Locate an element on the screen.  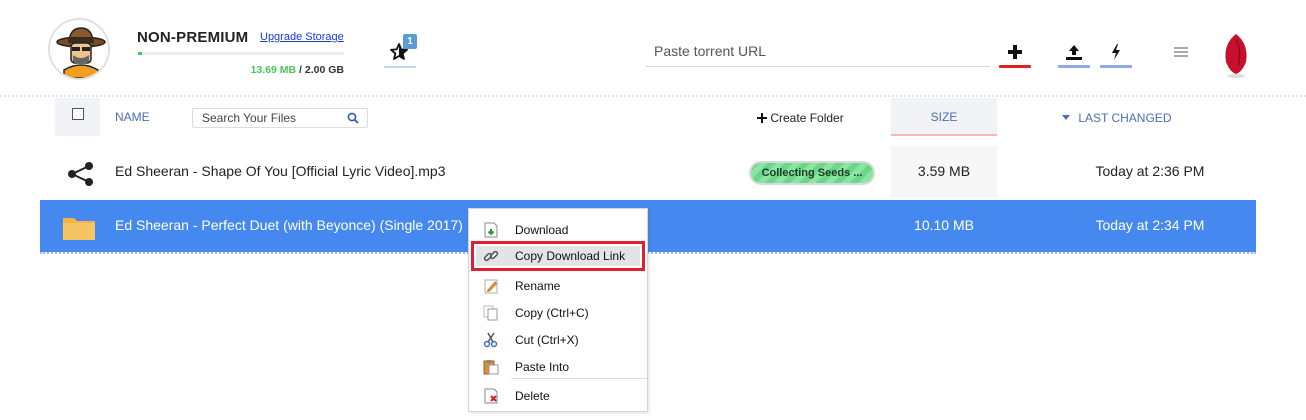
storage-progress-fill is located at coordinates (140, 53).